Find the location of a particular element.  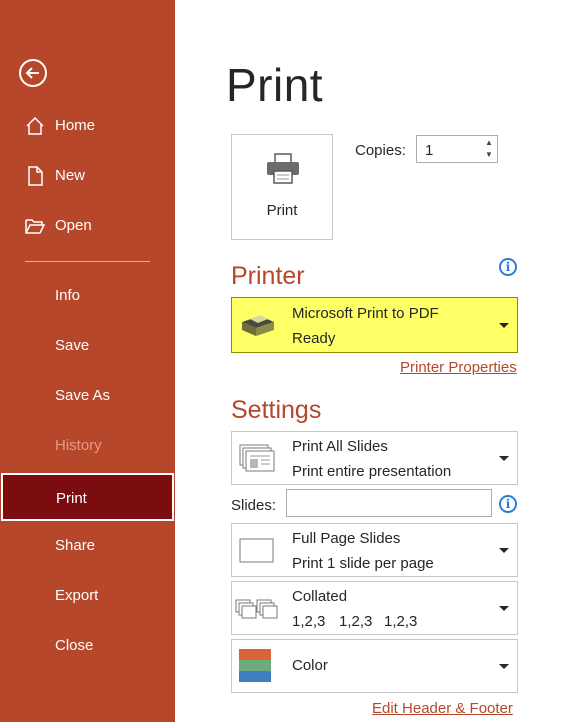

edit-header-footer-link: Edit Header & Footer is located at coordinates (442, 708).